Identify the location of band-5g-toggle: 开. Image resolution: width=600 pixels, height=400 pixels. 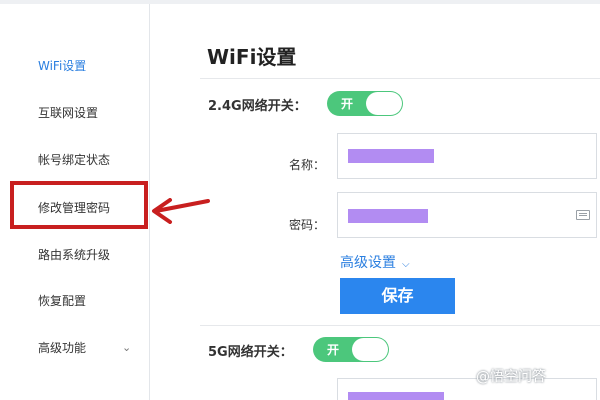
(351, 349).